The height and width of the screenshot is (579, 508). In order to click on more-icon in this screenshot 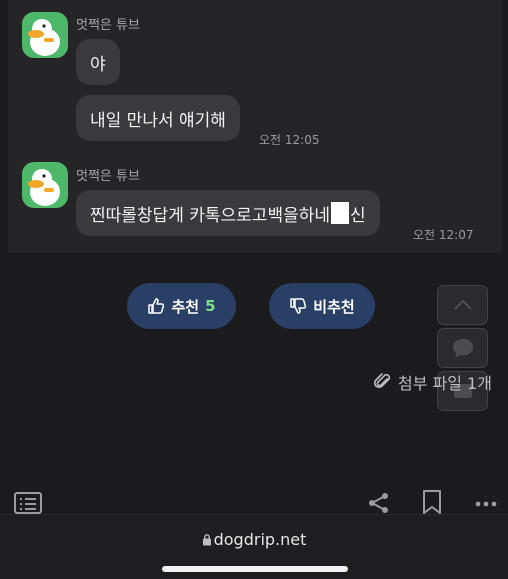, I will do `click(486, 504)`.